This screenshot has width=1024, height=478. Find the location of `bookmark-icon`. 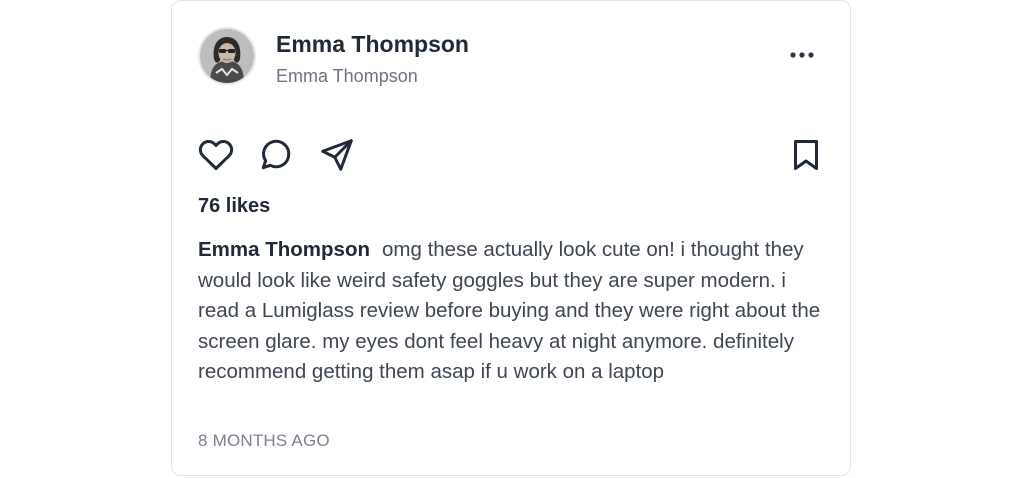

bookmark-icon is located at coordinates (806, 155).